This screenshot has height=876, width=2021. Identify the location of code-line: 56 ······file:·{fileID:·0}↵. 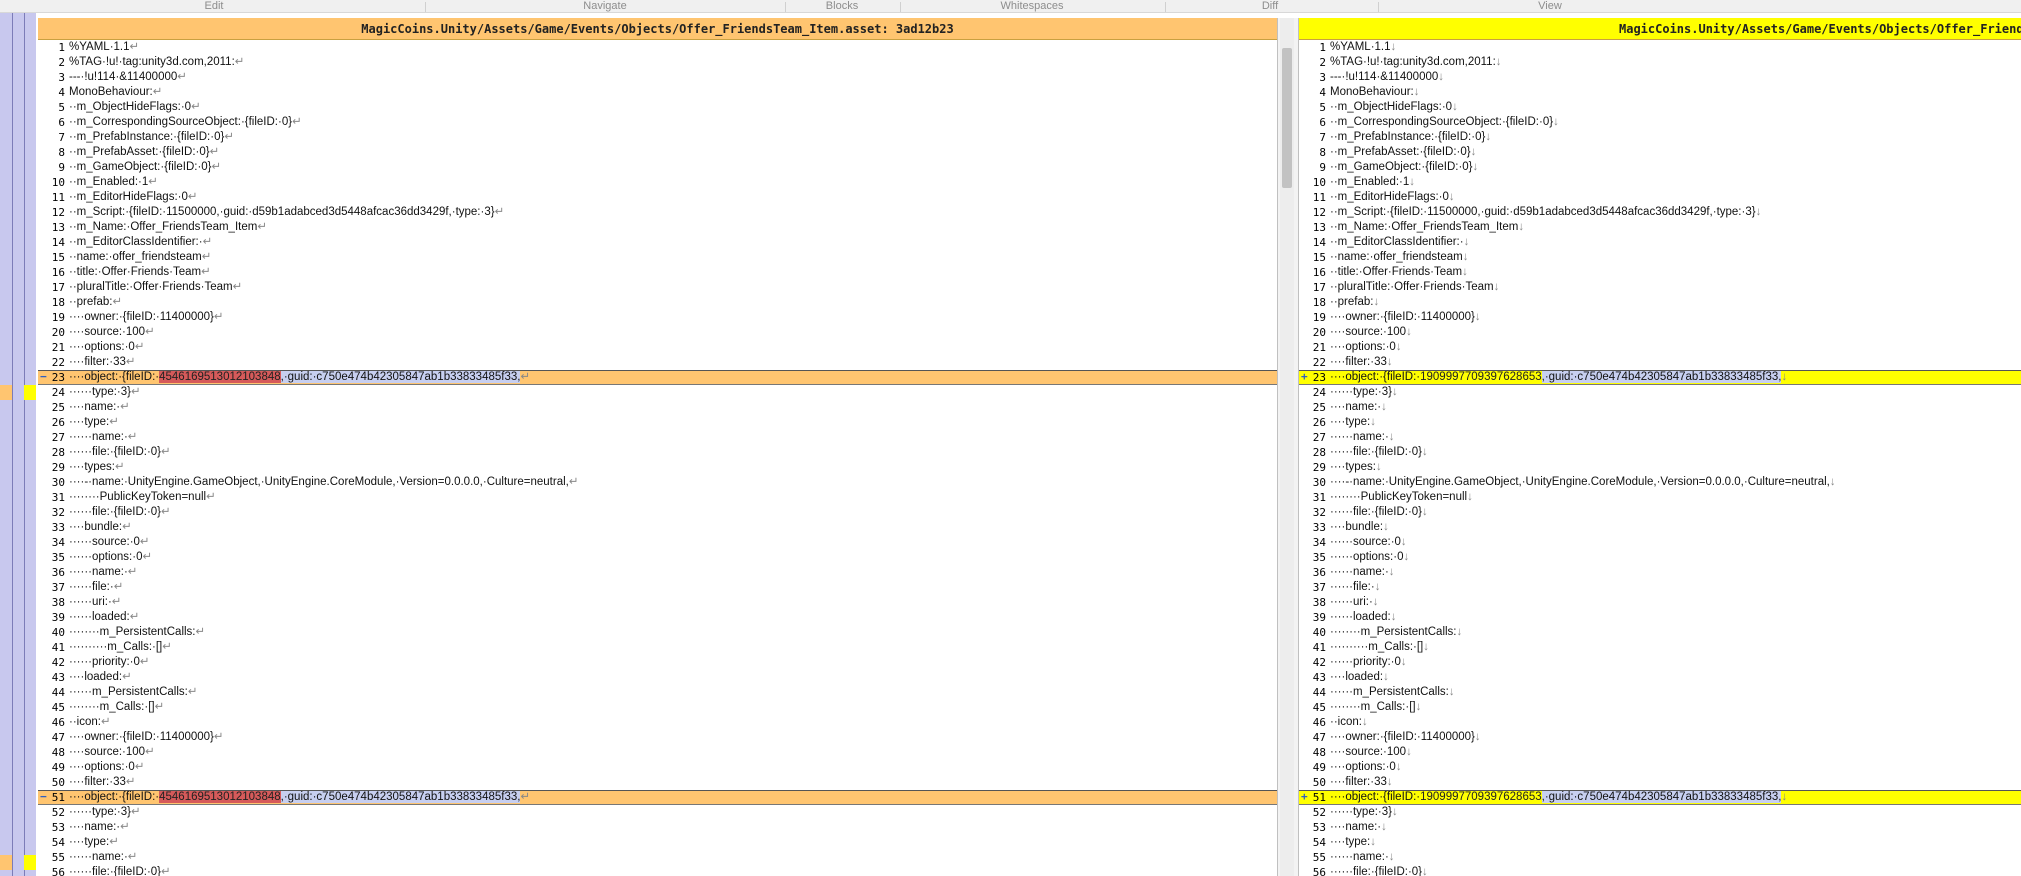
(657, 870).